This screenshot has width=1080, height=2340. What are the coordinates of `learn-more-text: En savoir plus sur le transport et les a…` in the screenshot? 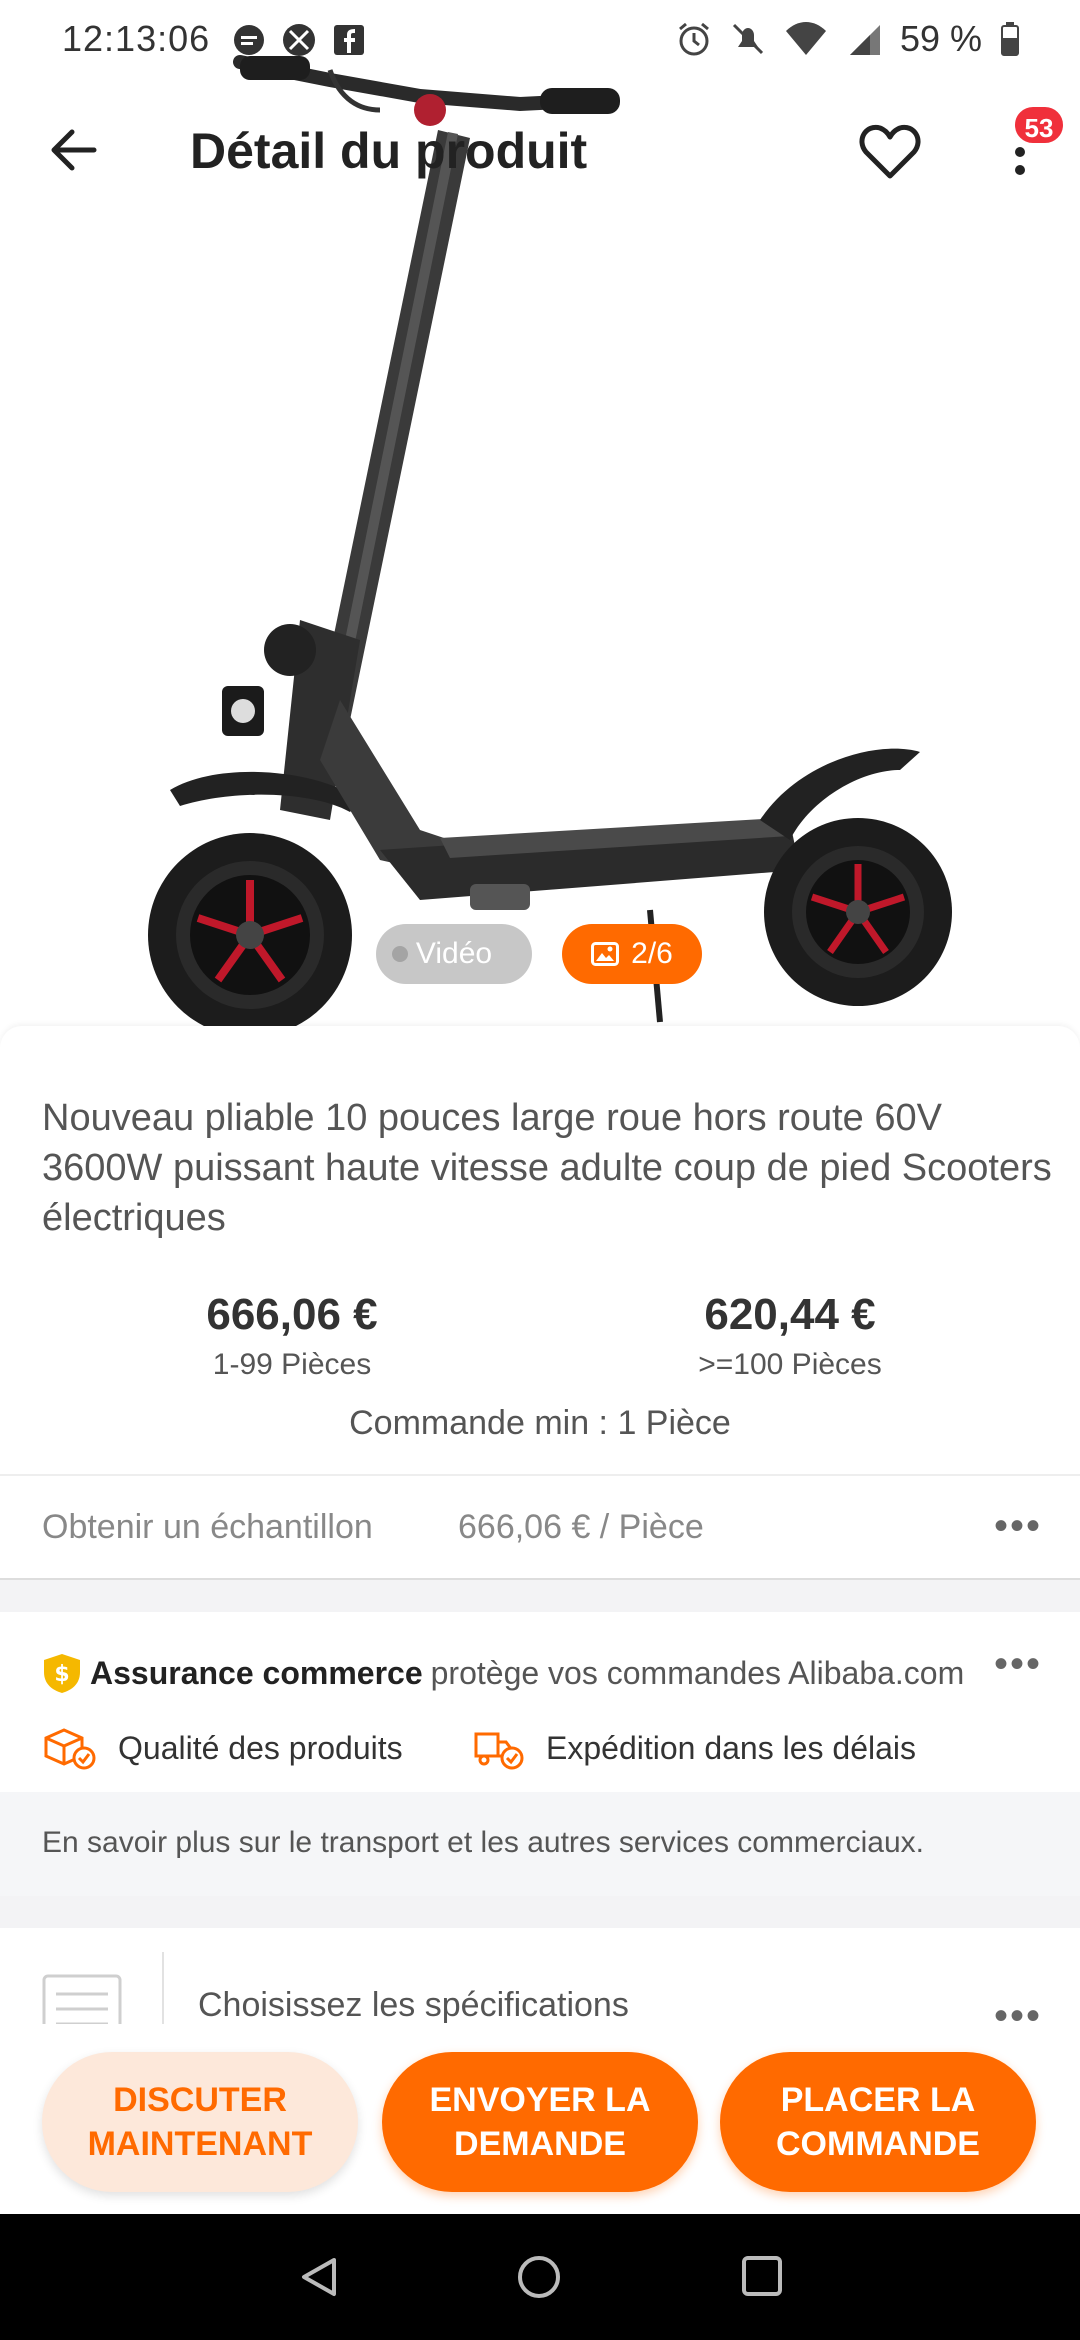 It's located at (483, 1842).